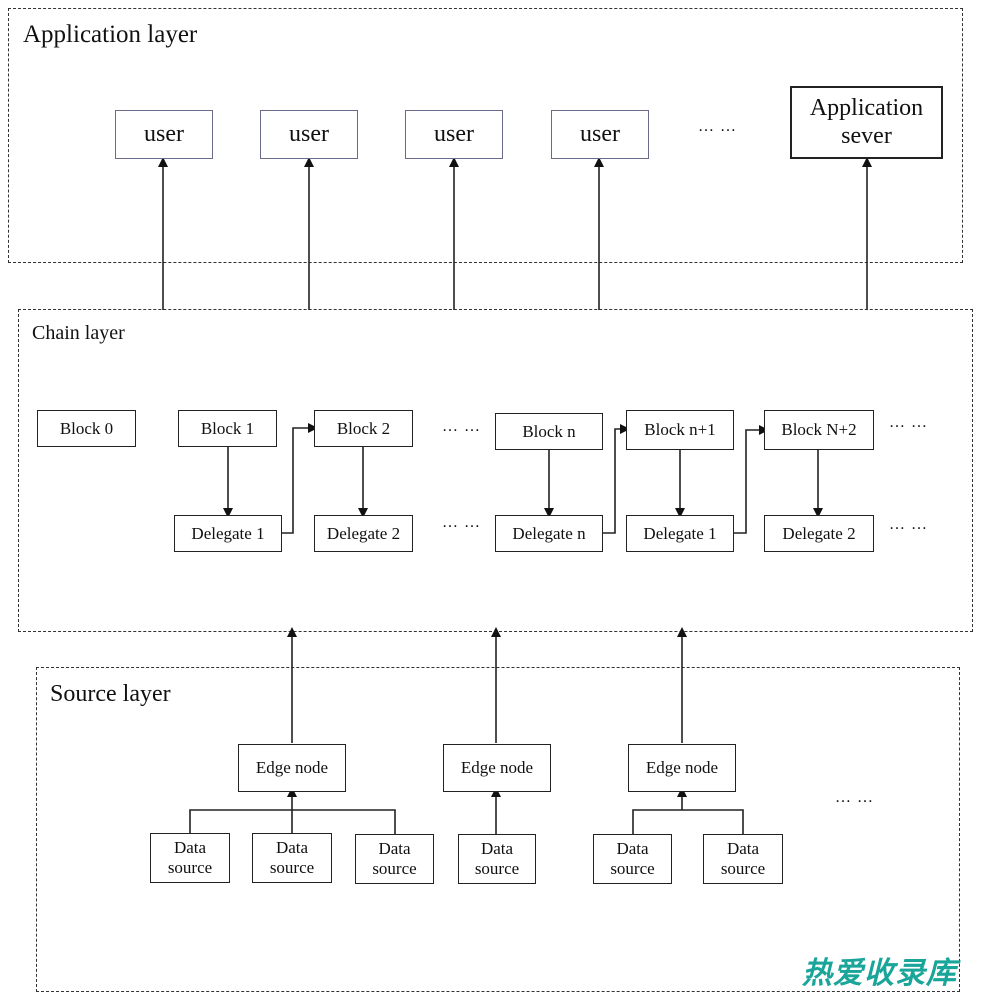 The height and width of the screenshot is (1000, 981). Describe the element at coordinates (549, 431) in the screenshot. I see `block-n: Block n` at that location.